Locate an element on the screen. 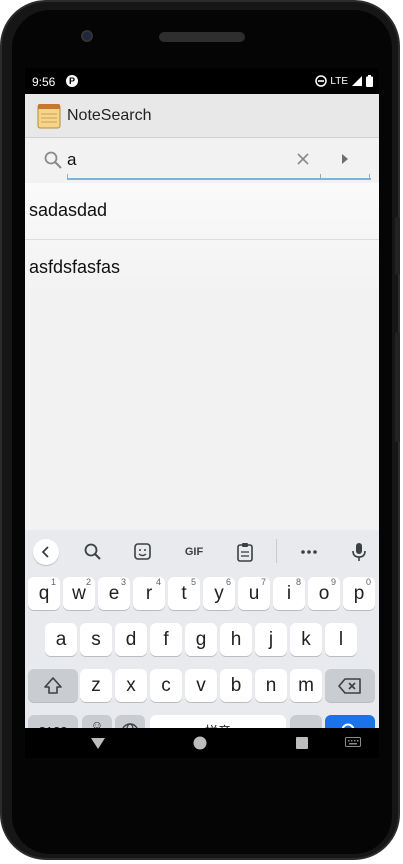  shift-icon is located at coordinates (53, 685).